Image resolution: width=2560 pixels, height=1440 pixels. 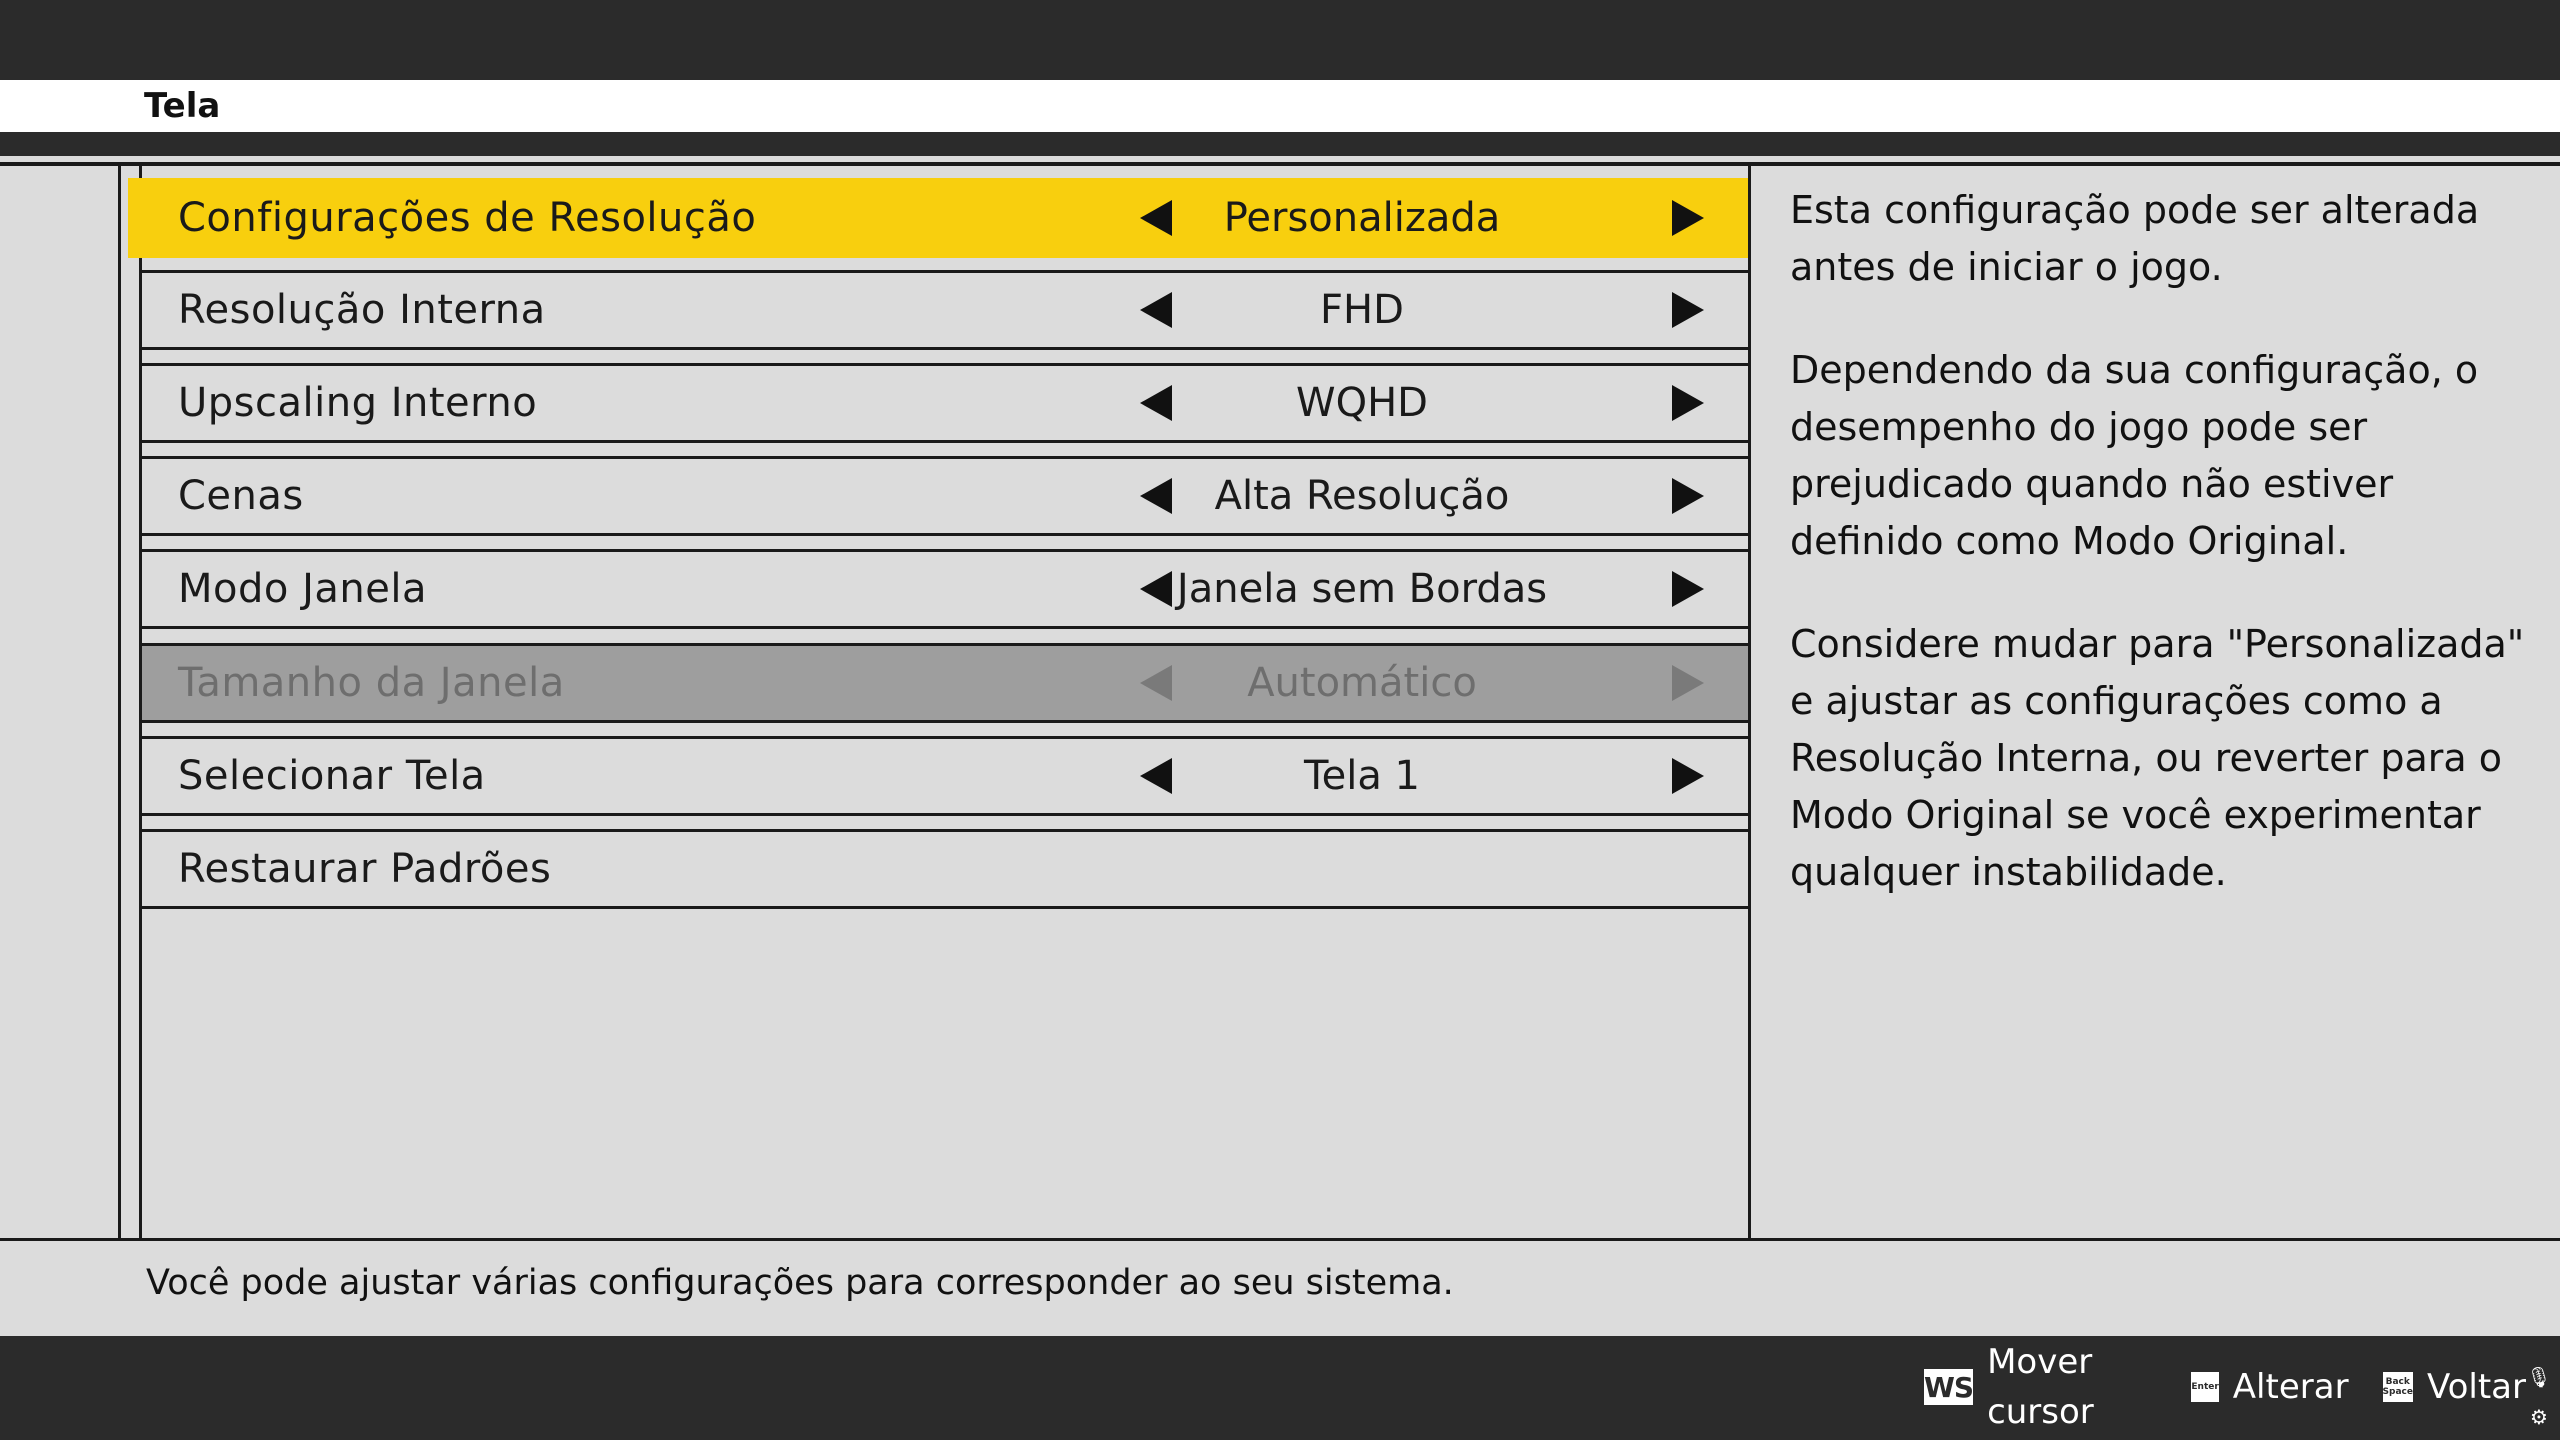 I want to click on setting-scenes: Cenas Alta Resolução, so click(x=945, y=496).